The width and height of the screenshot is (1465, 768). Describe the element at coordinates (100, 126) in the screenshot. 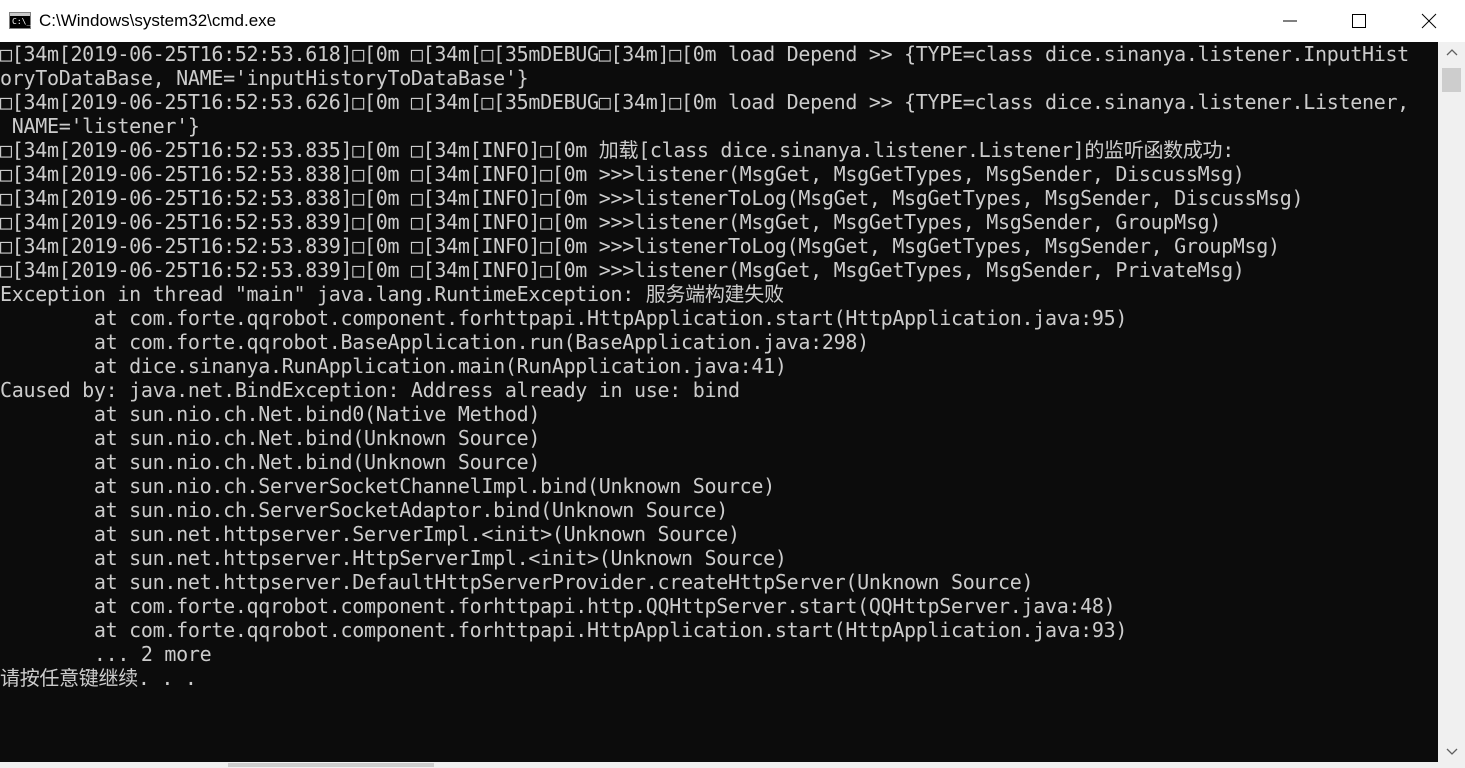

I see `console-line: NAME='listener'}` at that location.